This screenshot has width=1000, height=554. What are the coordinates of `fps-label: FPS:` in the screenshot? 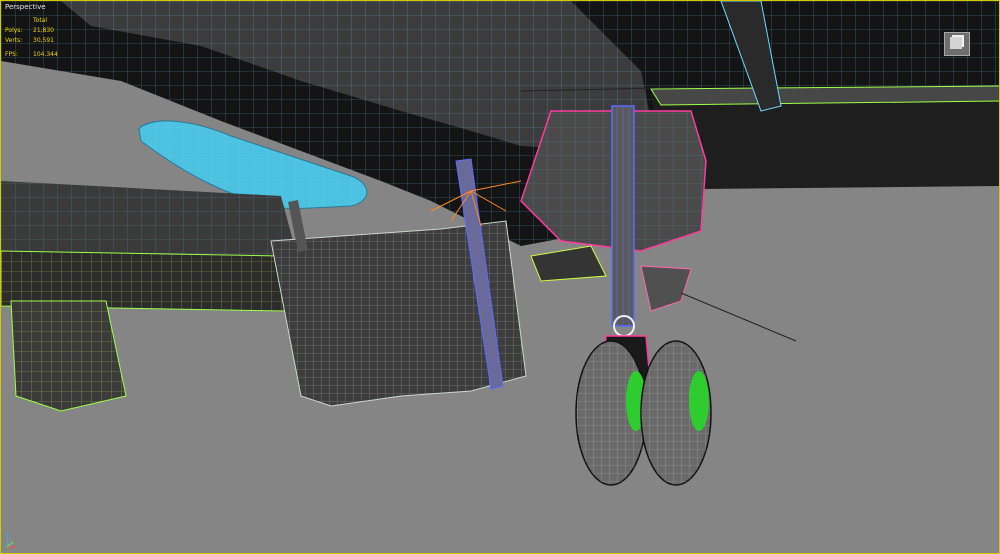 It's located at (11, 54).